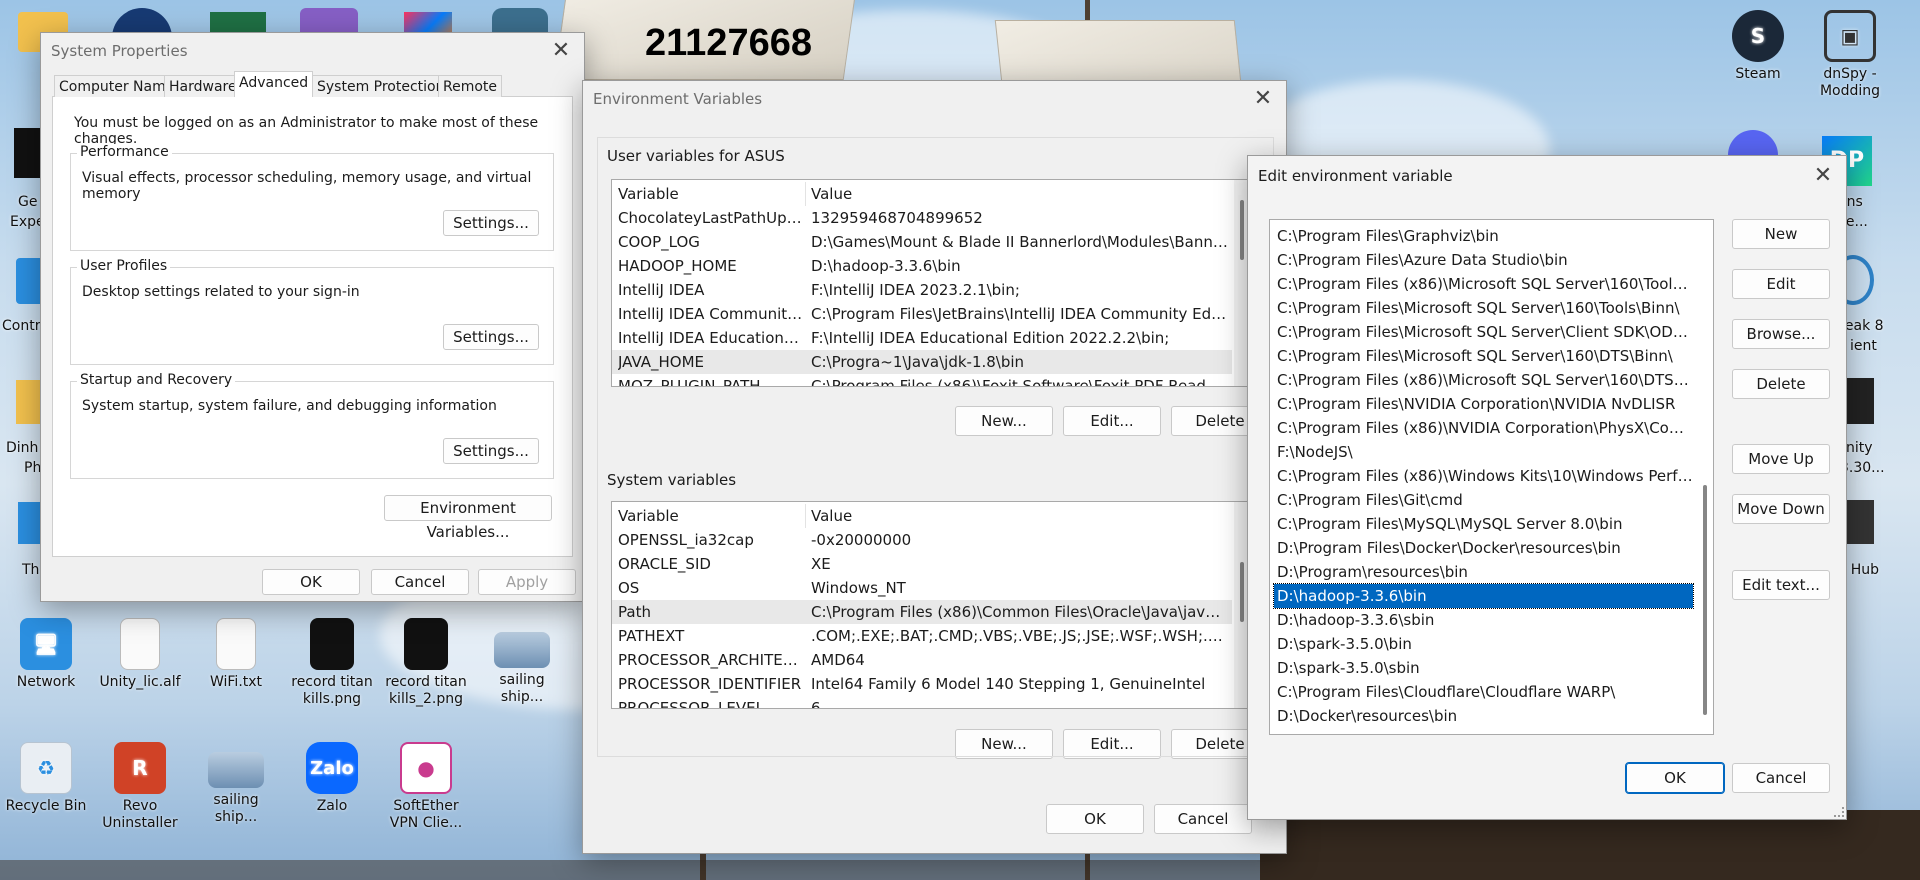  Describe the element at coordinates (1483, 260) in the screenshot. I see `list-item: C:\Program Files\Azure Data Studio\bin` at that location.